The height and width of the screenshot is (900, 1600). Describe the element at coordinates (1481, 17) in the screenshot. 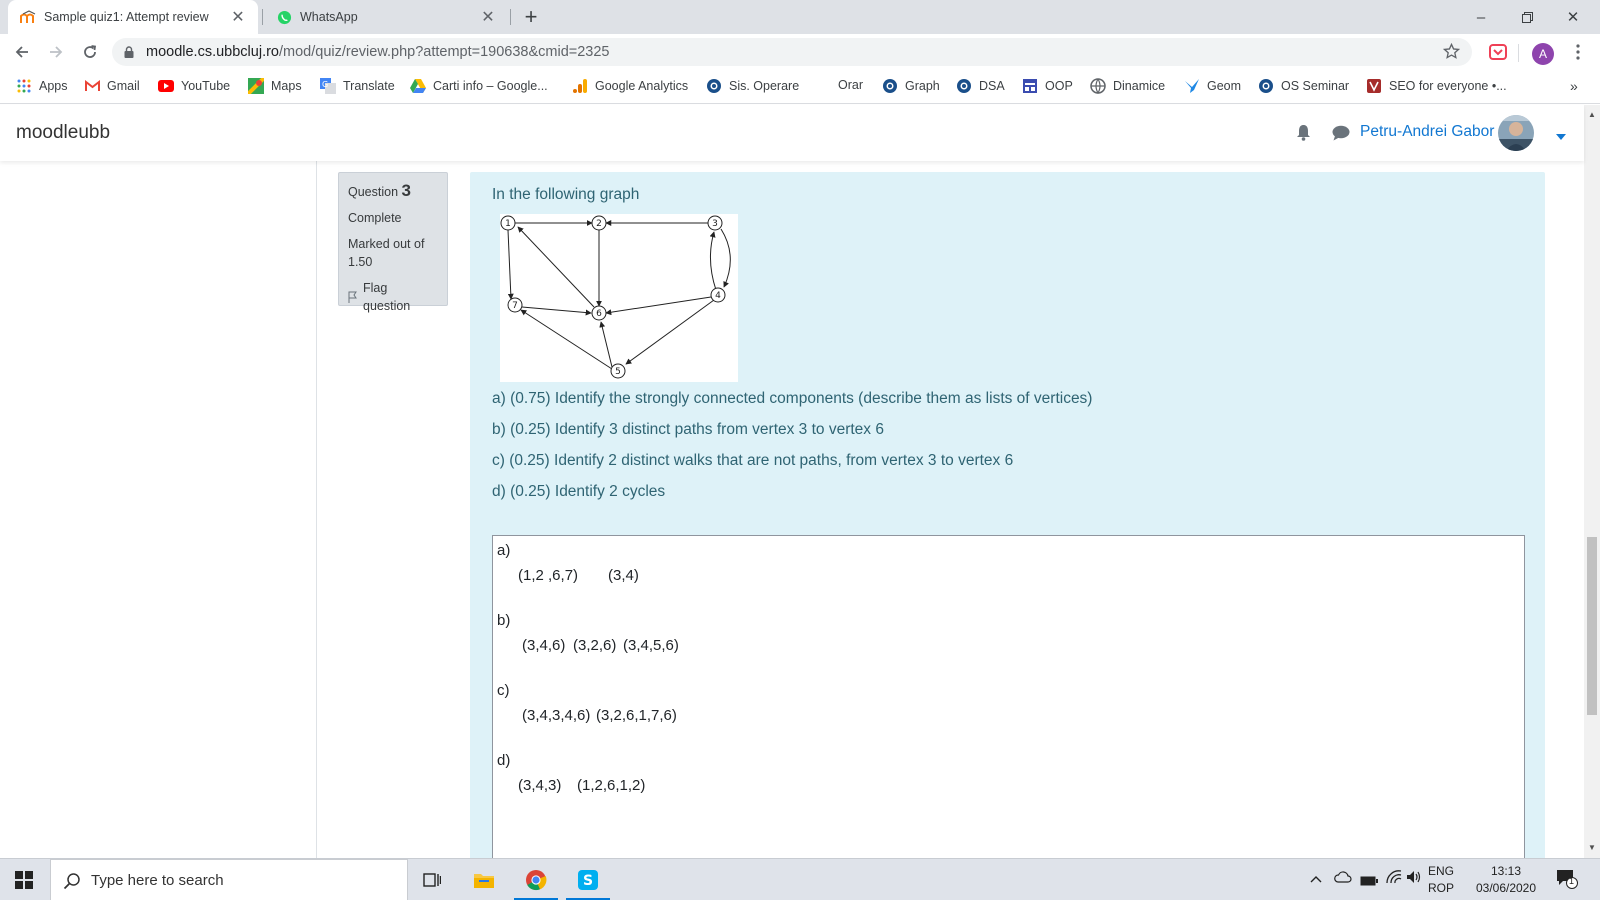

I see `minimize-icon: –` at that location.